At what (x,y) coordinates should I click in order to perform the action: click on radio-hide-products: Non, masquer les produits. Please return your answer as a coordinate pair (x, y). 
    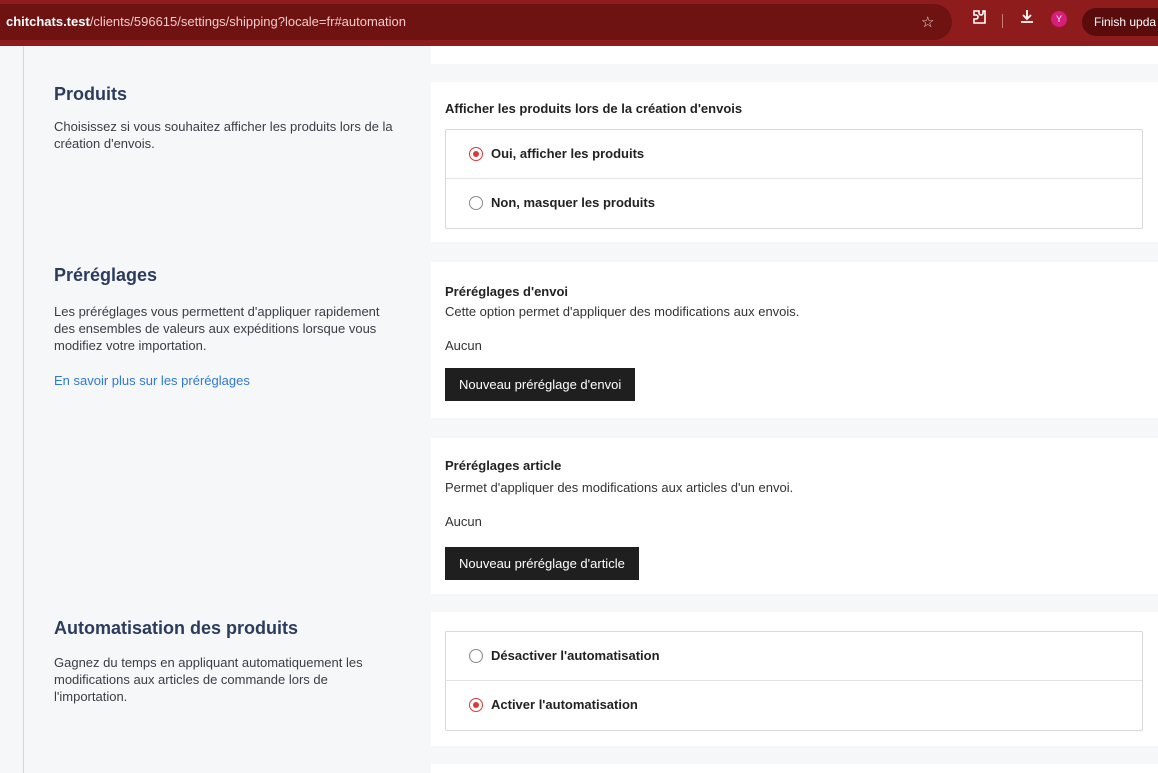
    Looking at the image, I should click on (794, 203).